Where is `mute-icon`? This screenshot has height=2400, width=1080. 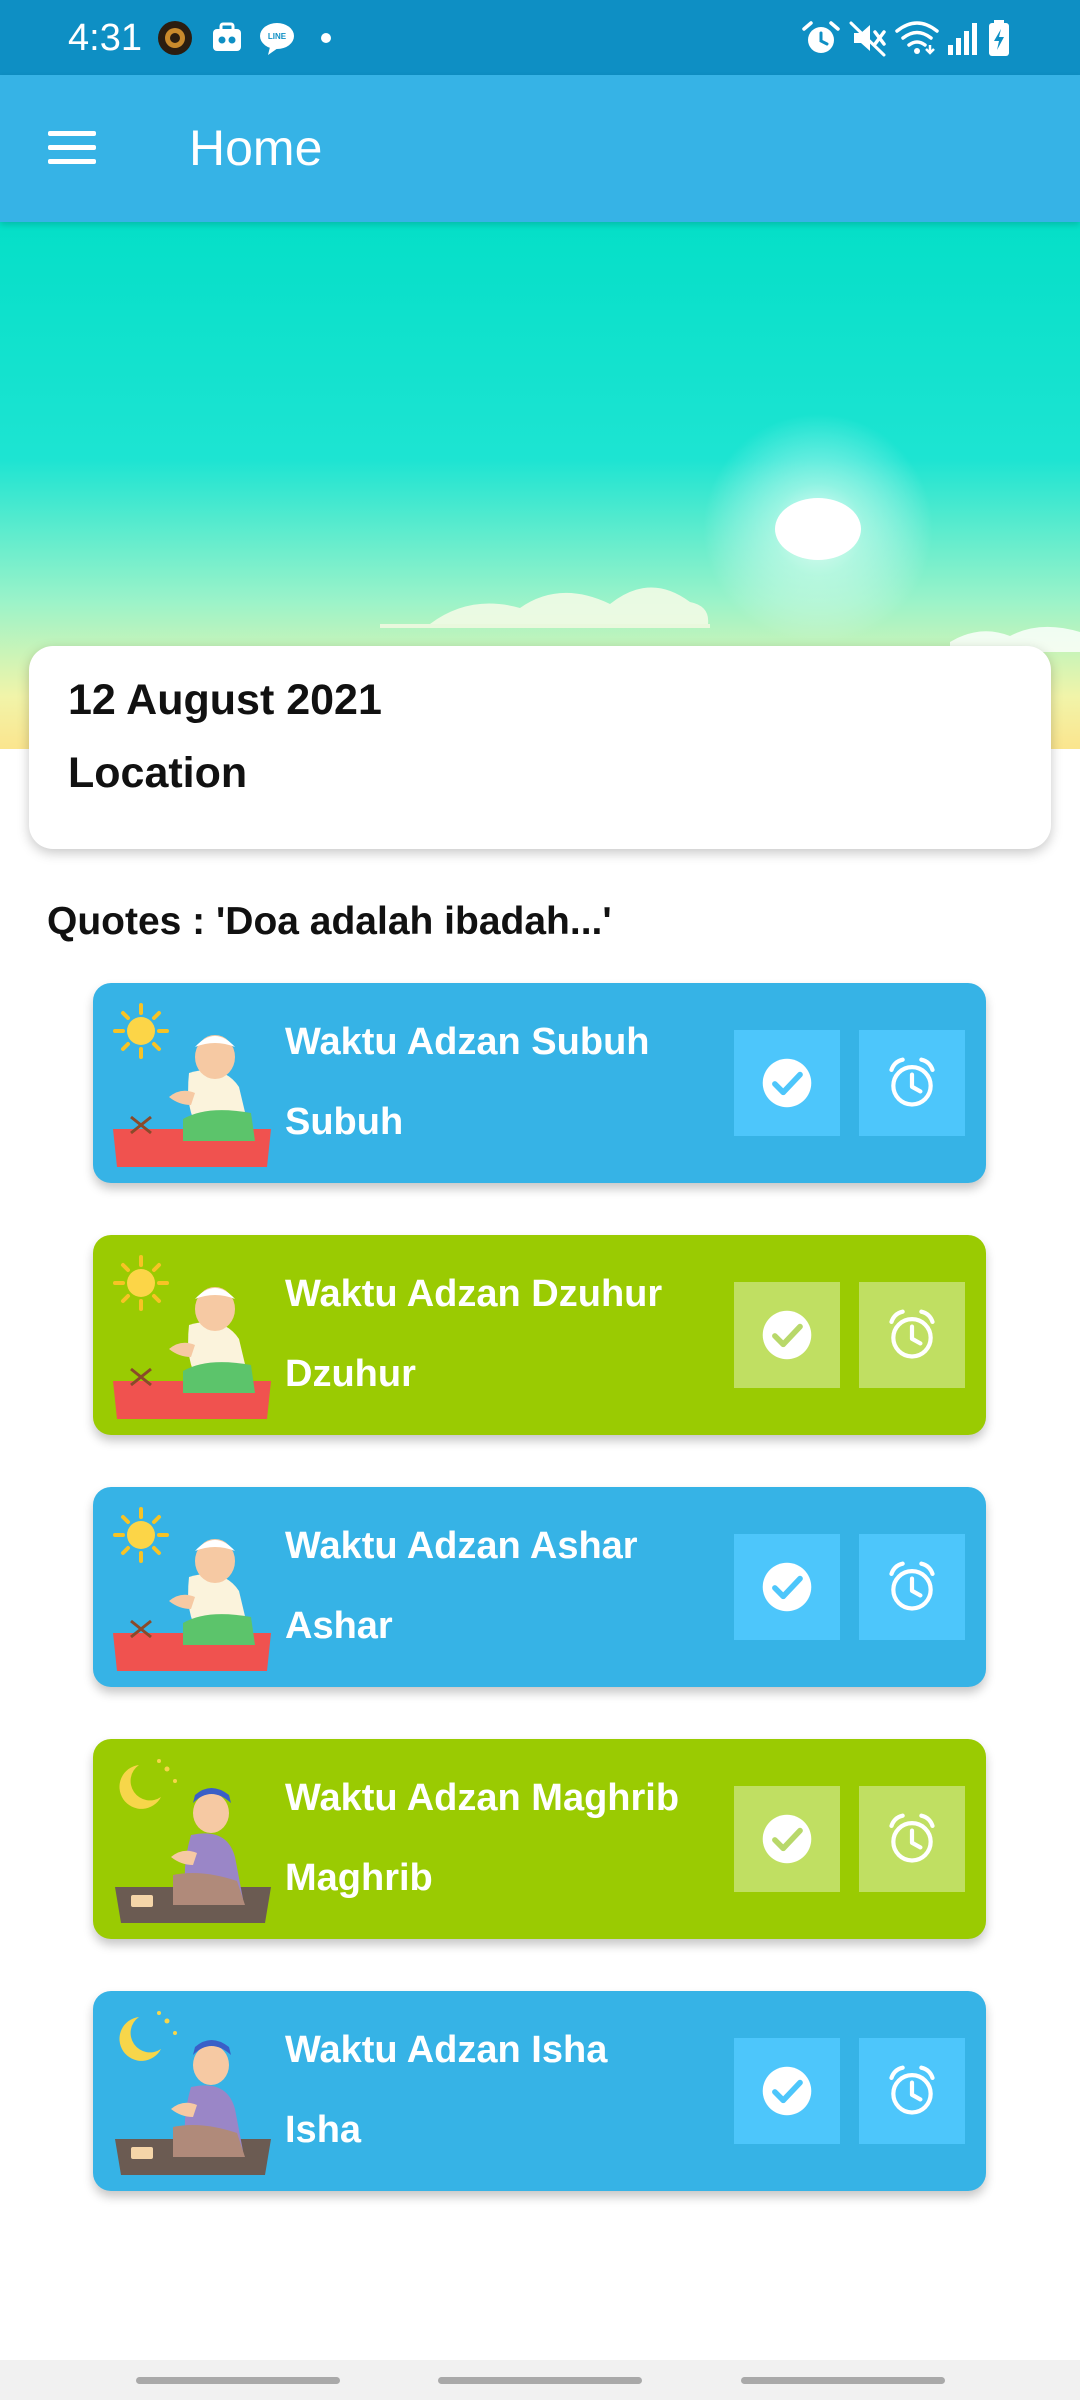 mute-icon is located at coordinates (867, 39).